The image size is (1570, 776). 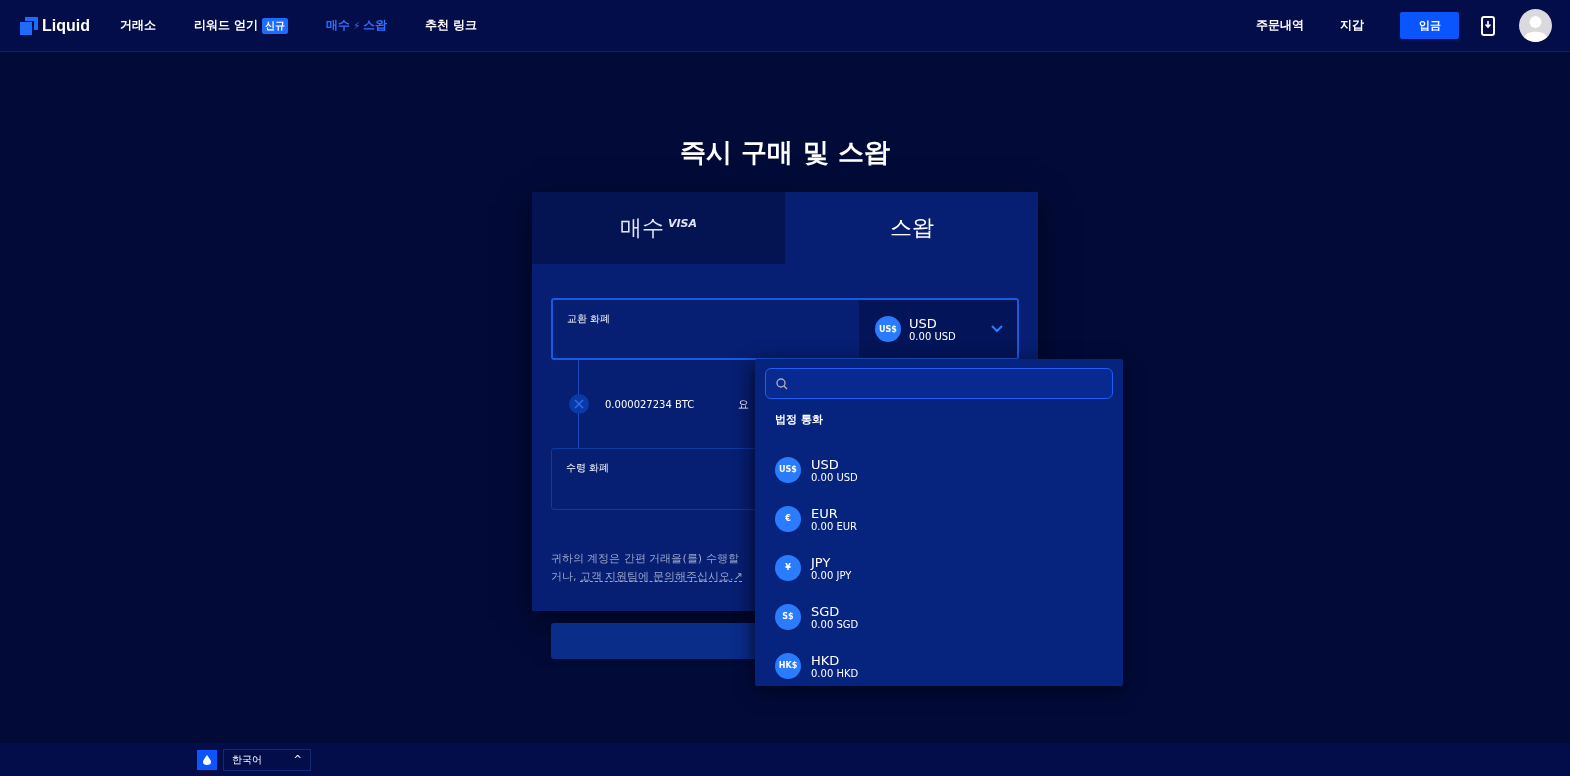 I want to click on currency-icon: HK$, so click(x=788, y=665).